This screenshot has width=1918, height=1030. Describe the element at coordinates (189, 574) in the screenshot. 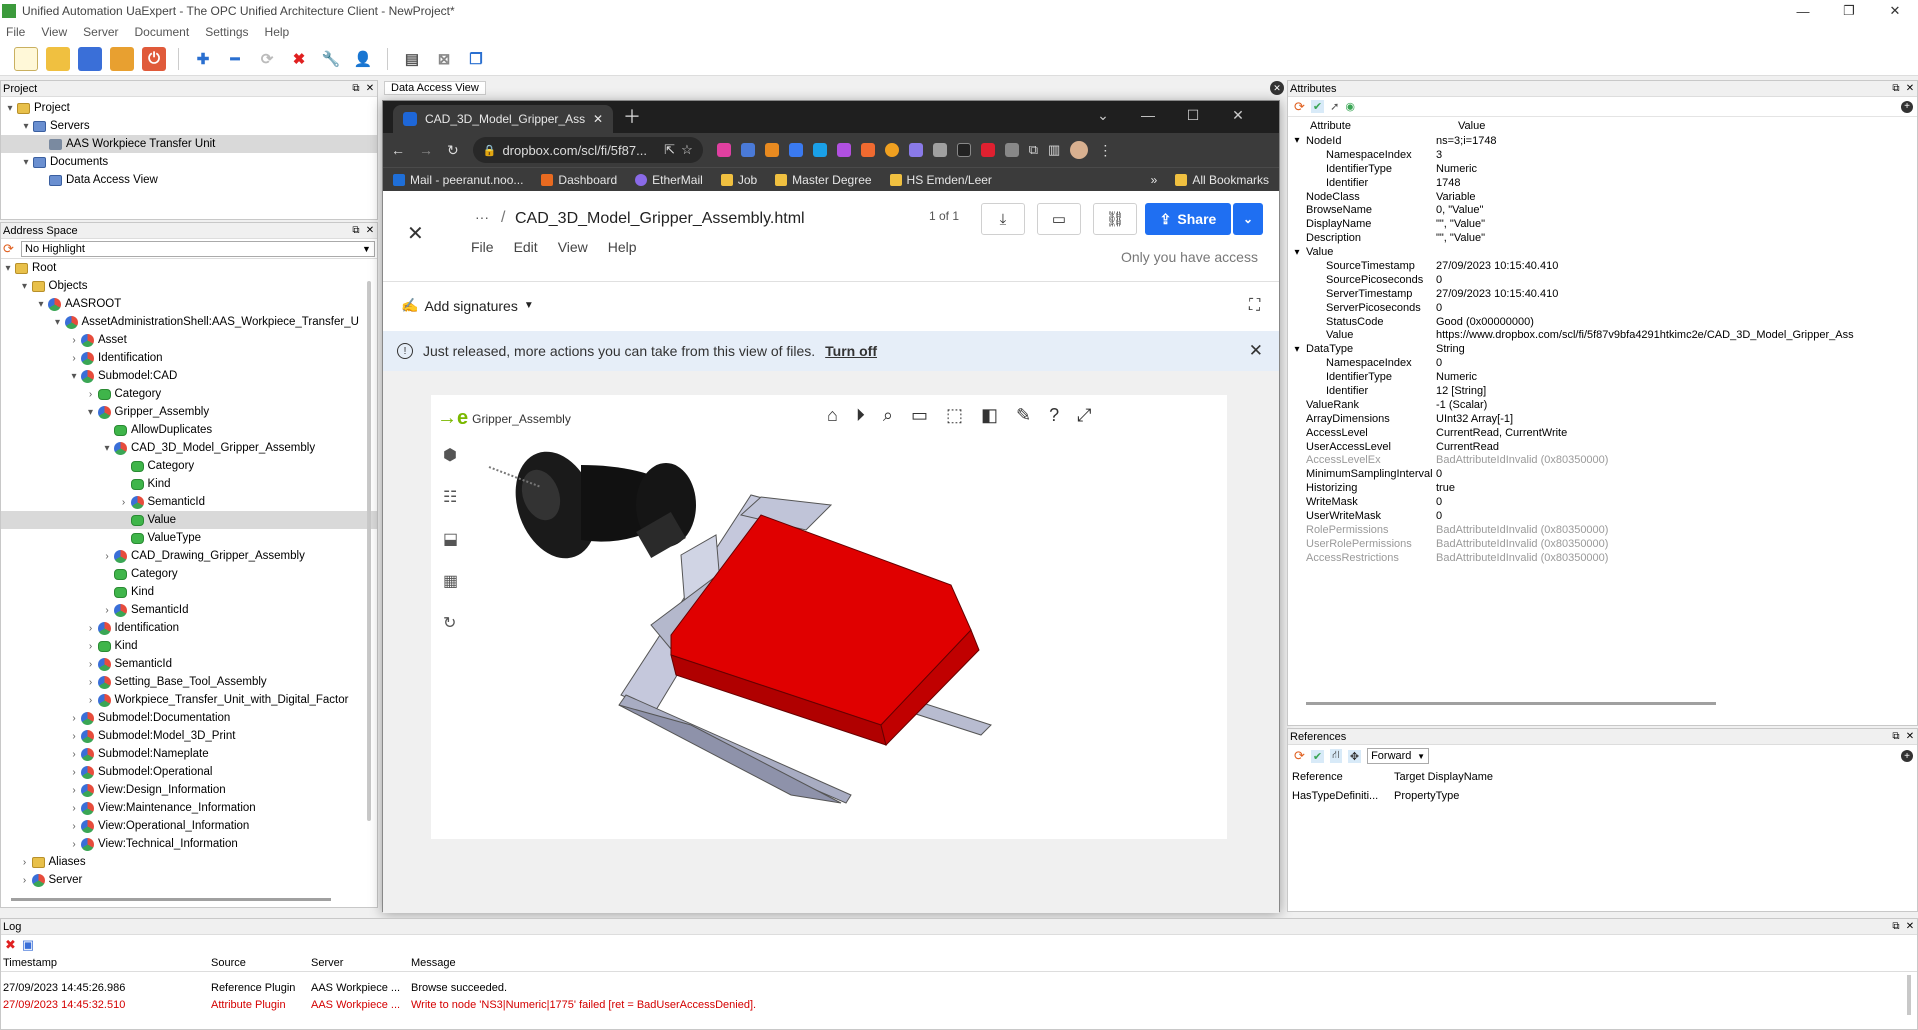

I see `tree-item: Category` at that location.